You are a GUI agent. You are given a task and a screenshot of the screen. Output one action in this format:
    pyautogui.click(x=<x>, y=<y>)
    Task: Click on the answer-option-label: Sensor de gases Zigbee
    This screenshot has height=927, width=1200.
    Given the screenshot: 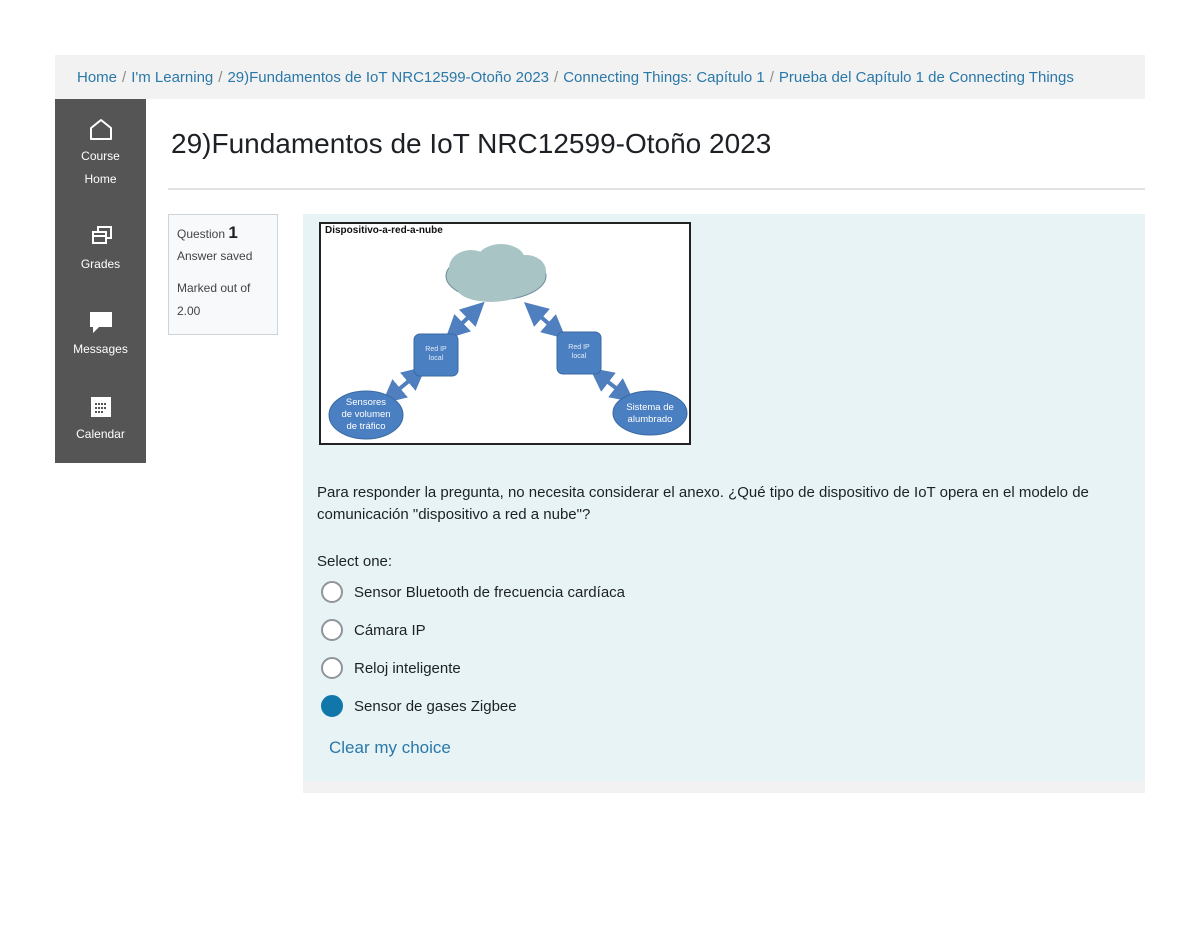 What is the action you would take?
    pyautogui.click(x=435, y=706)
    